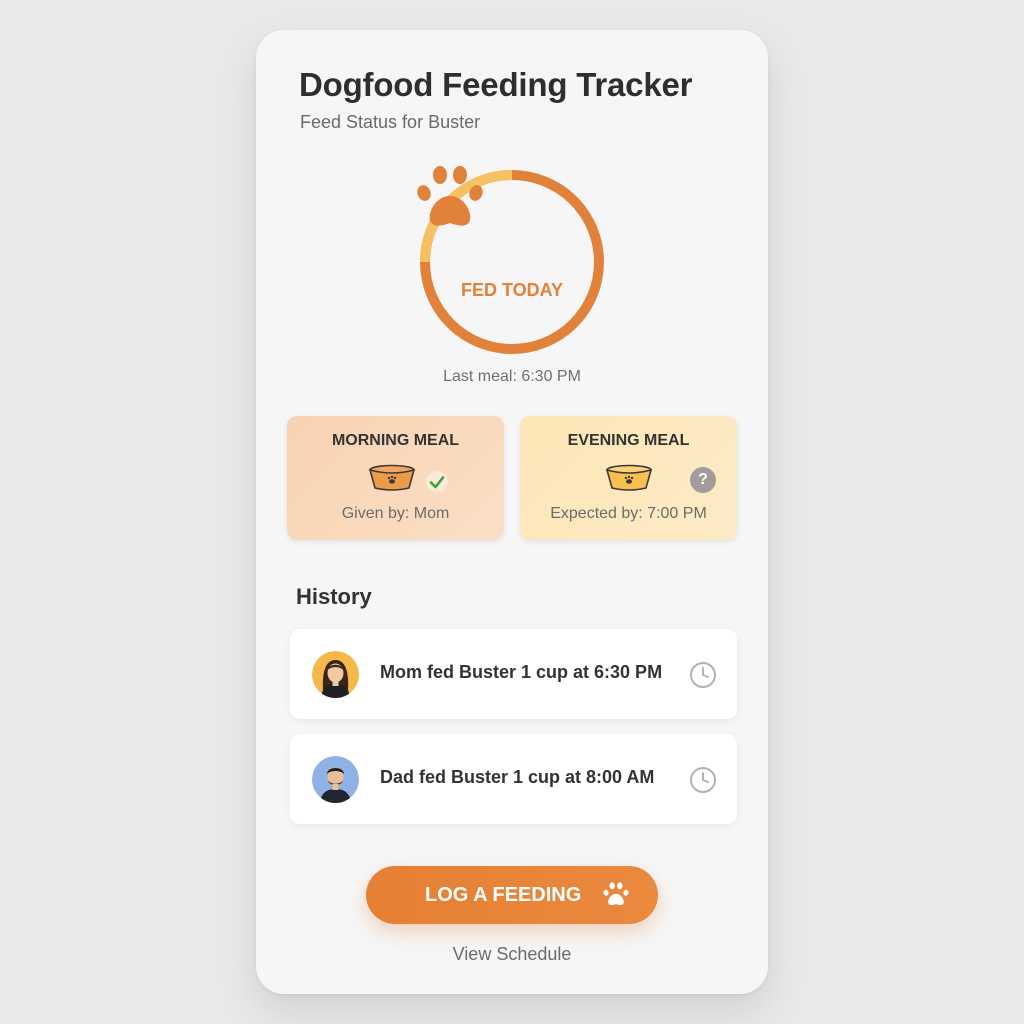 This screenshot has height=1024, width=1024. Describe the element at coordinates (496, 84) in the screenshot. I see `page-title: Dogfood Feeding Tracker` at that location.